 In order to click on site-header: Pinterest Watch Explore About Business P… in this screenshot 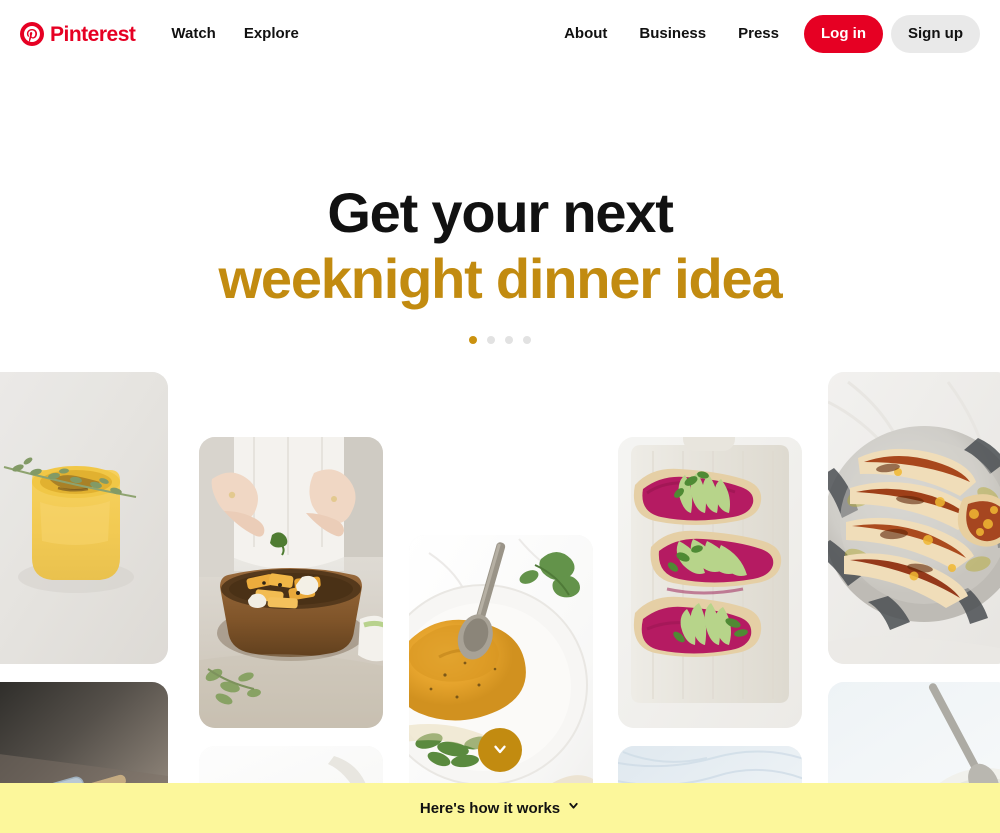, I will do `click(500, 34)`.